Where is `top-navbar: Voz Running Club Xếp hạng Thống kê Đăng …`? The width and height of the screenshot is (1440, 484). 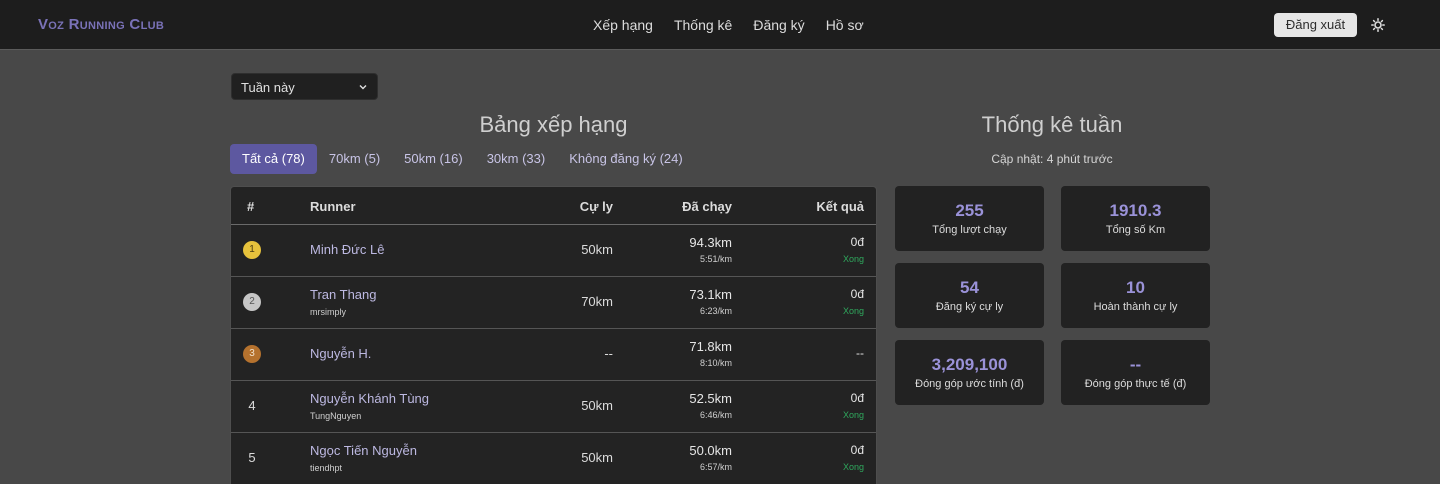
top-navbar: Voz Running Club Xếp hạng Thống kê Đăng … is located at coordinates (720, 25).